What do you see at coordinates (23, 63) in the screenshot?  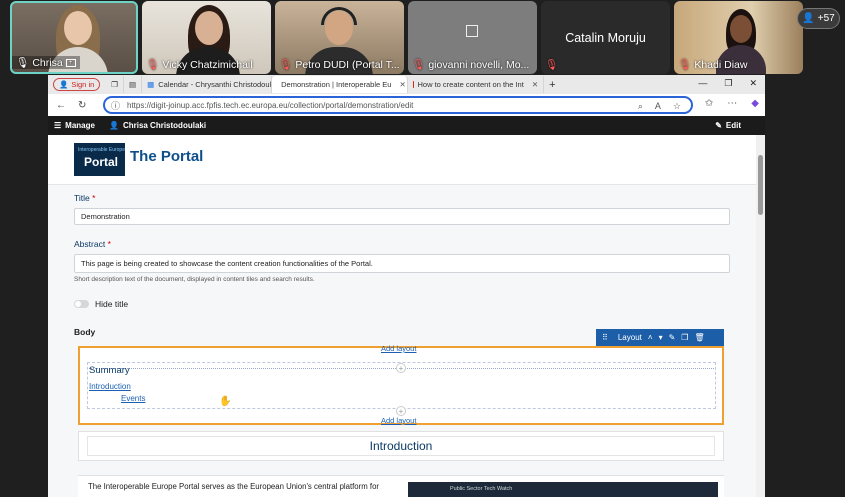 I see `mic-on-icon: 🎙` at bounding box center [23, 63].